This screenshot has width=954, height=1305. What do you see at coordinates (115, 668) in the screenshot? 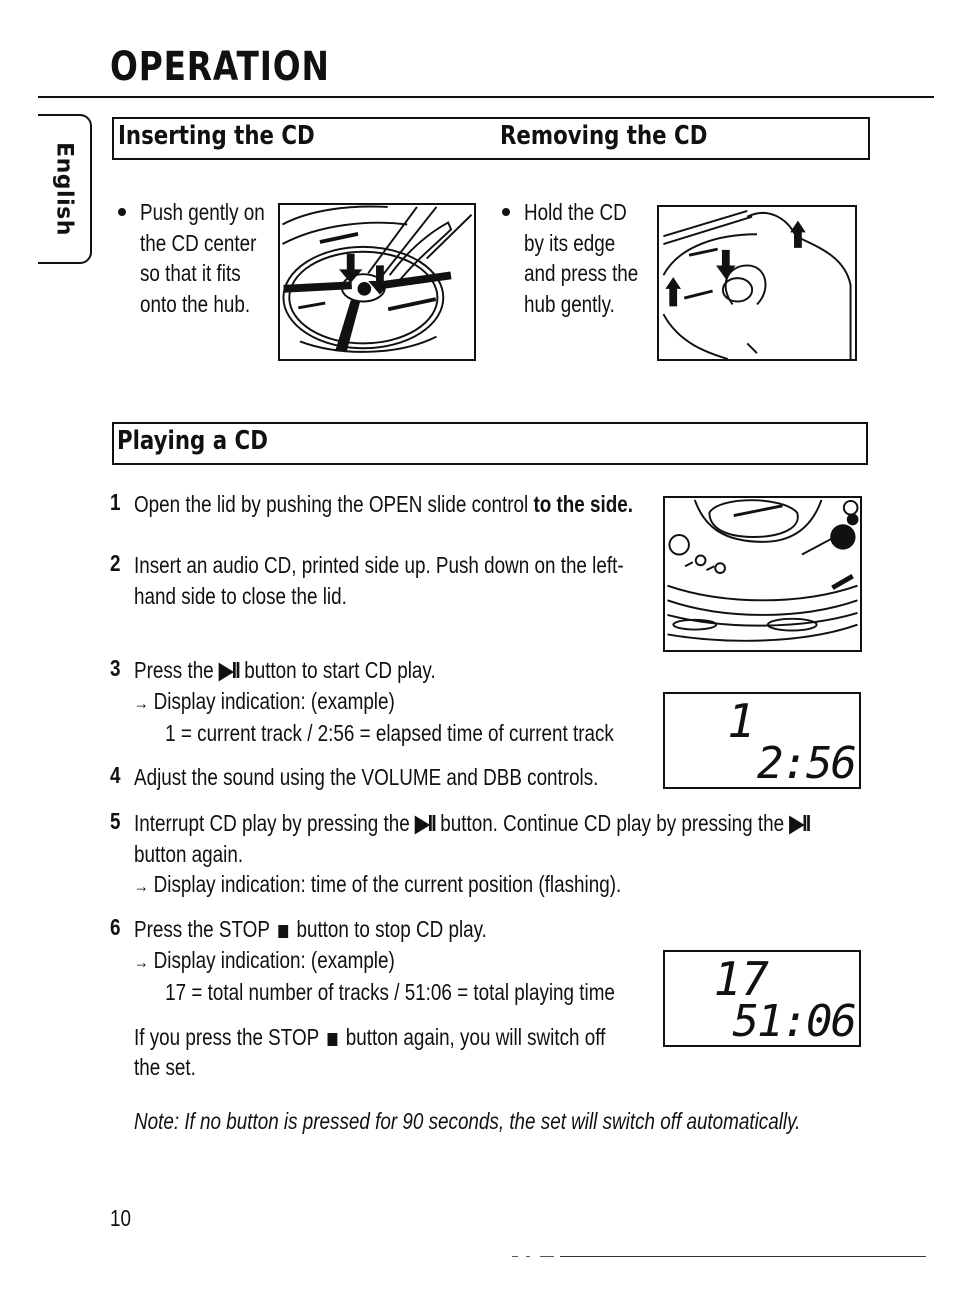
I see `step-number: 3` at bounding box center [115, 668].